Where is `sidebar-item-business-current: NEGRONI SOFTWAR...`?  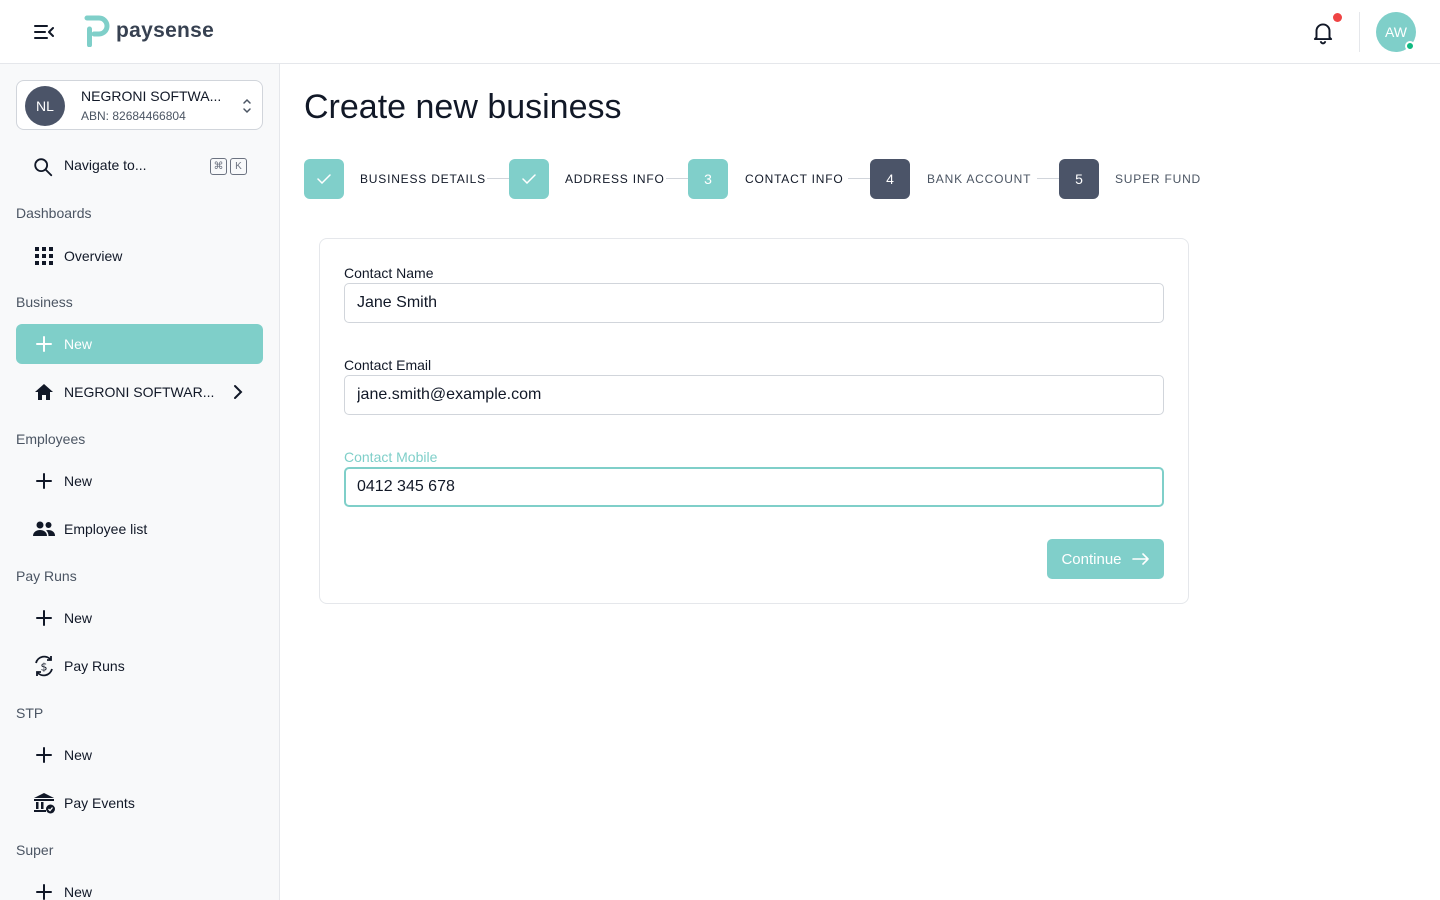
sidebar-item-business-current: NEGRONI SOFTWAR... is located at coordinates (139, 392).